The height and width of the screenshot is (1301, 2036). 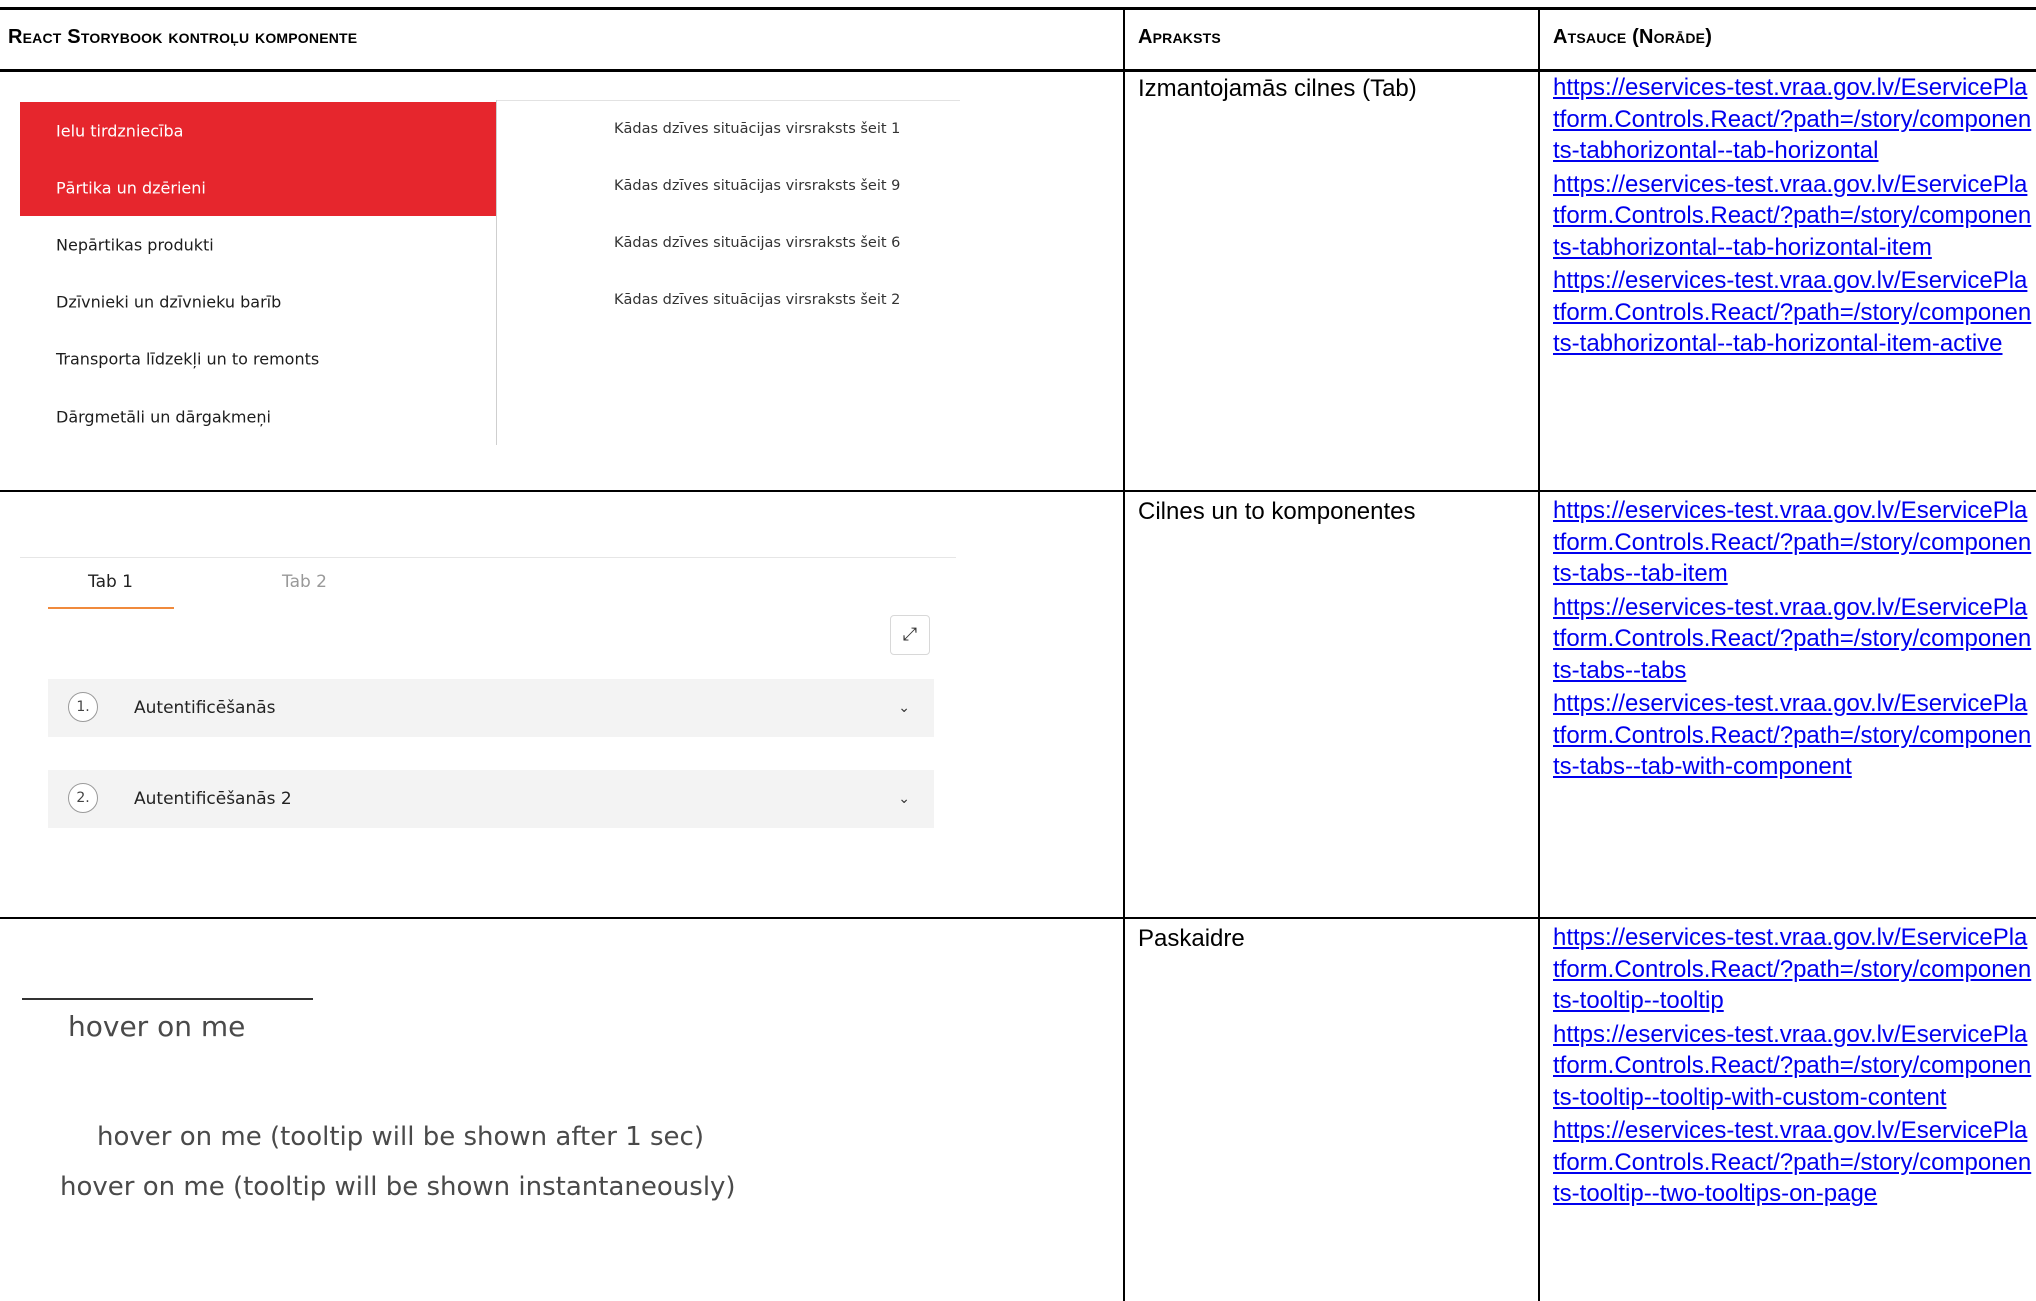 What do you see at coordinates (1633, 37) in the screenshot?
I see `header-reference: Atsauce (Norāde)` at bounding box center [1633, 37].